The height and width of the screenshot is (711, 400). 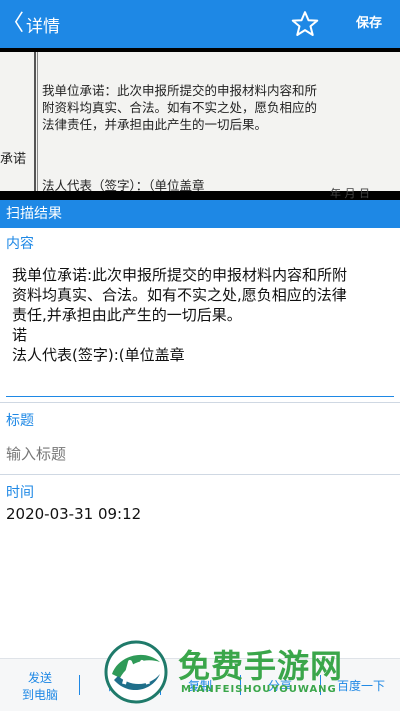 What do you see at coordinates (43, 26) in the screenshot?
I see `page-title: 详情` at bounding box center [43, 26].